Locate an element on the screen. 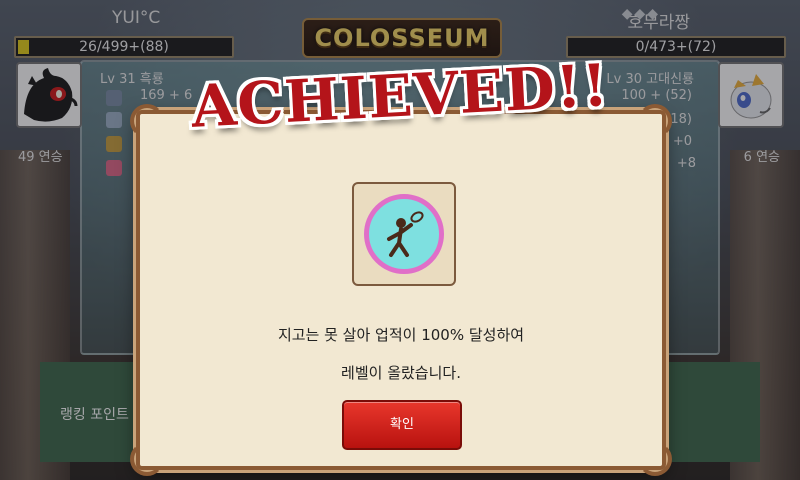  tennis-player-icon is located at coordinates (405, 234).